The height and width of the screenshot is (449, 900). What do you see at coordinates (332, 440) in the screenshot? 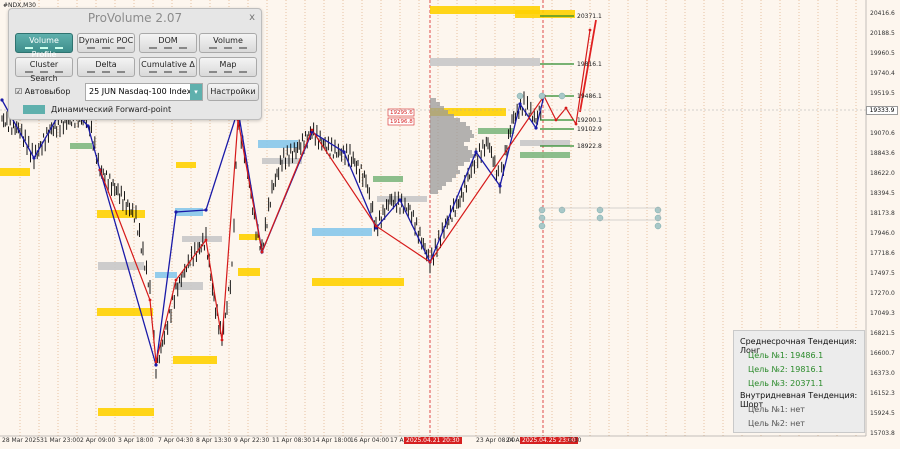
I see `time-tick: 14 Apr 18:00` at bounding box center [332, 440].